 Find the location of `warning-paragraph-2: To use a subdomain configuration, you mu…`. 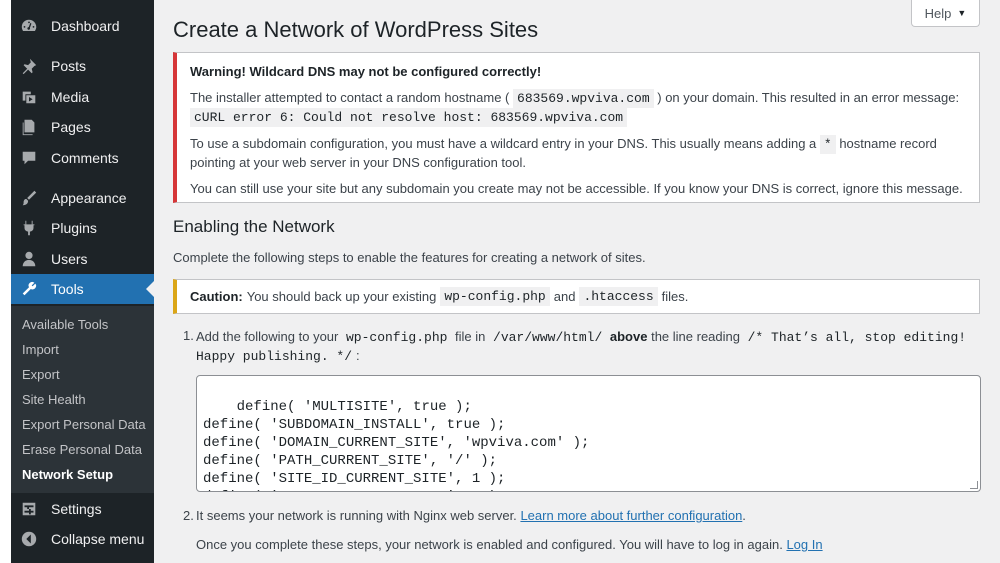

warning-paragraph-2: To use a subdomain configuration, you mu… is located at coordinates (578, 153).